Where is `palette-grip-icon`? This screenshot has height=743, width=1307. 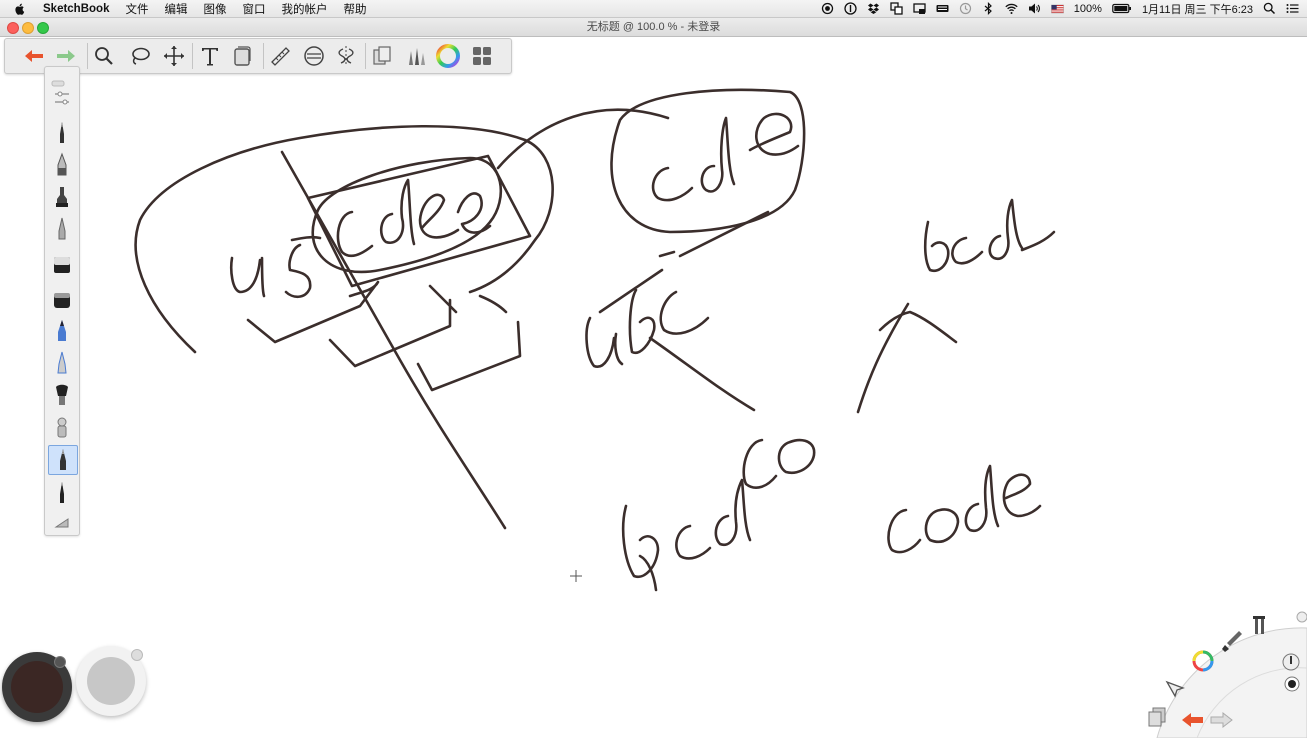
palette-grip-icon is located at coordinates (62, 78).